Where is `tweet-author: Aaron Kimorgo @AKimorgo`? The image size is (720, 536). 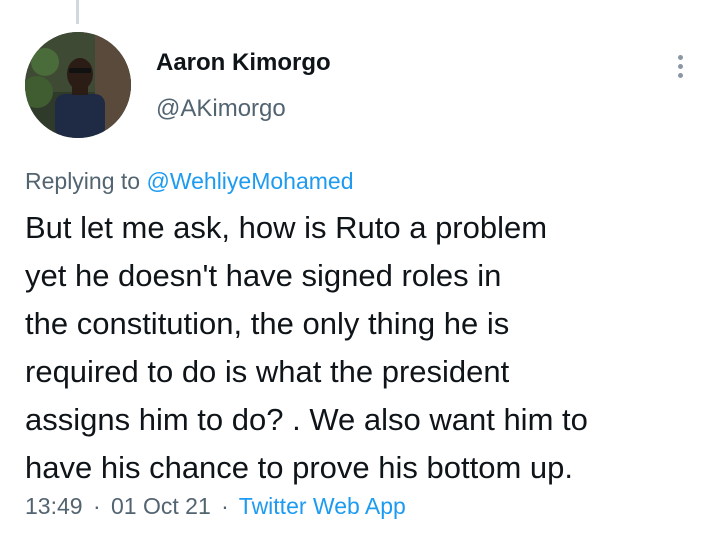
tweet-author: Aaron Kimorgo @AKimorgo is located at coordinates (243, 86).